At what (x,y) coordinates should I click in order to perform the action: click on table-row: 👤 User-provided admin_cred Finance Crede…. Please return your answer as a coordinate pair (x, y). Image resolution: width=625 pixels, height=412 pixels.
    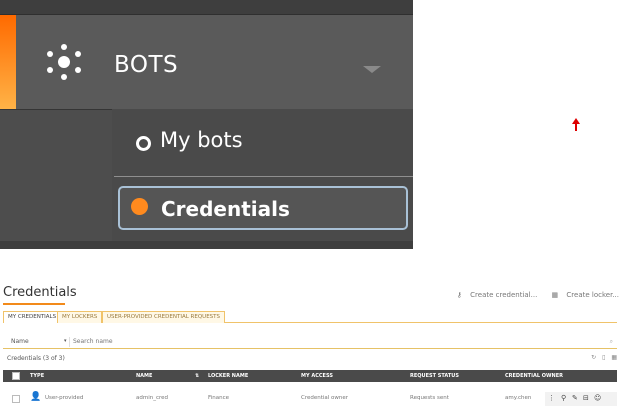
    Looking at the image, I should click on (310, 398).